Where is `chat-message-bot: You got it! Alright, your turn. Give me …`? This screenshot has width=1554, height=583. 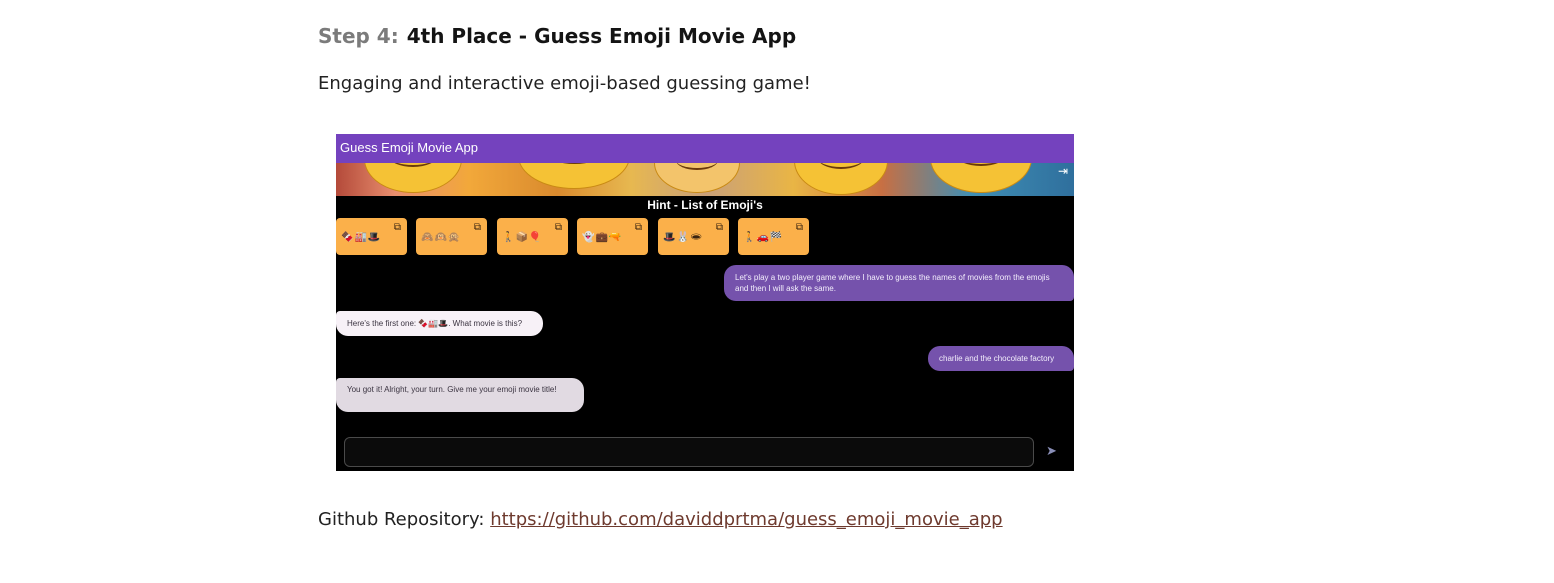 chat-message-bot: You got it! Alright, your turn. Give me … is located at coordinates (460, 395).